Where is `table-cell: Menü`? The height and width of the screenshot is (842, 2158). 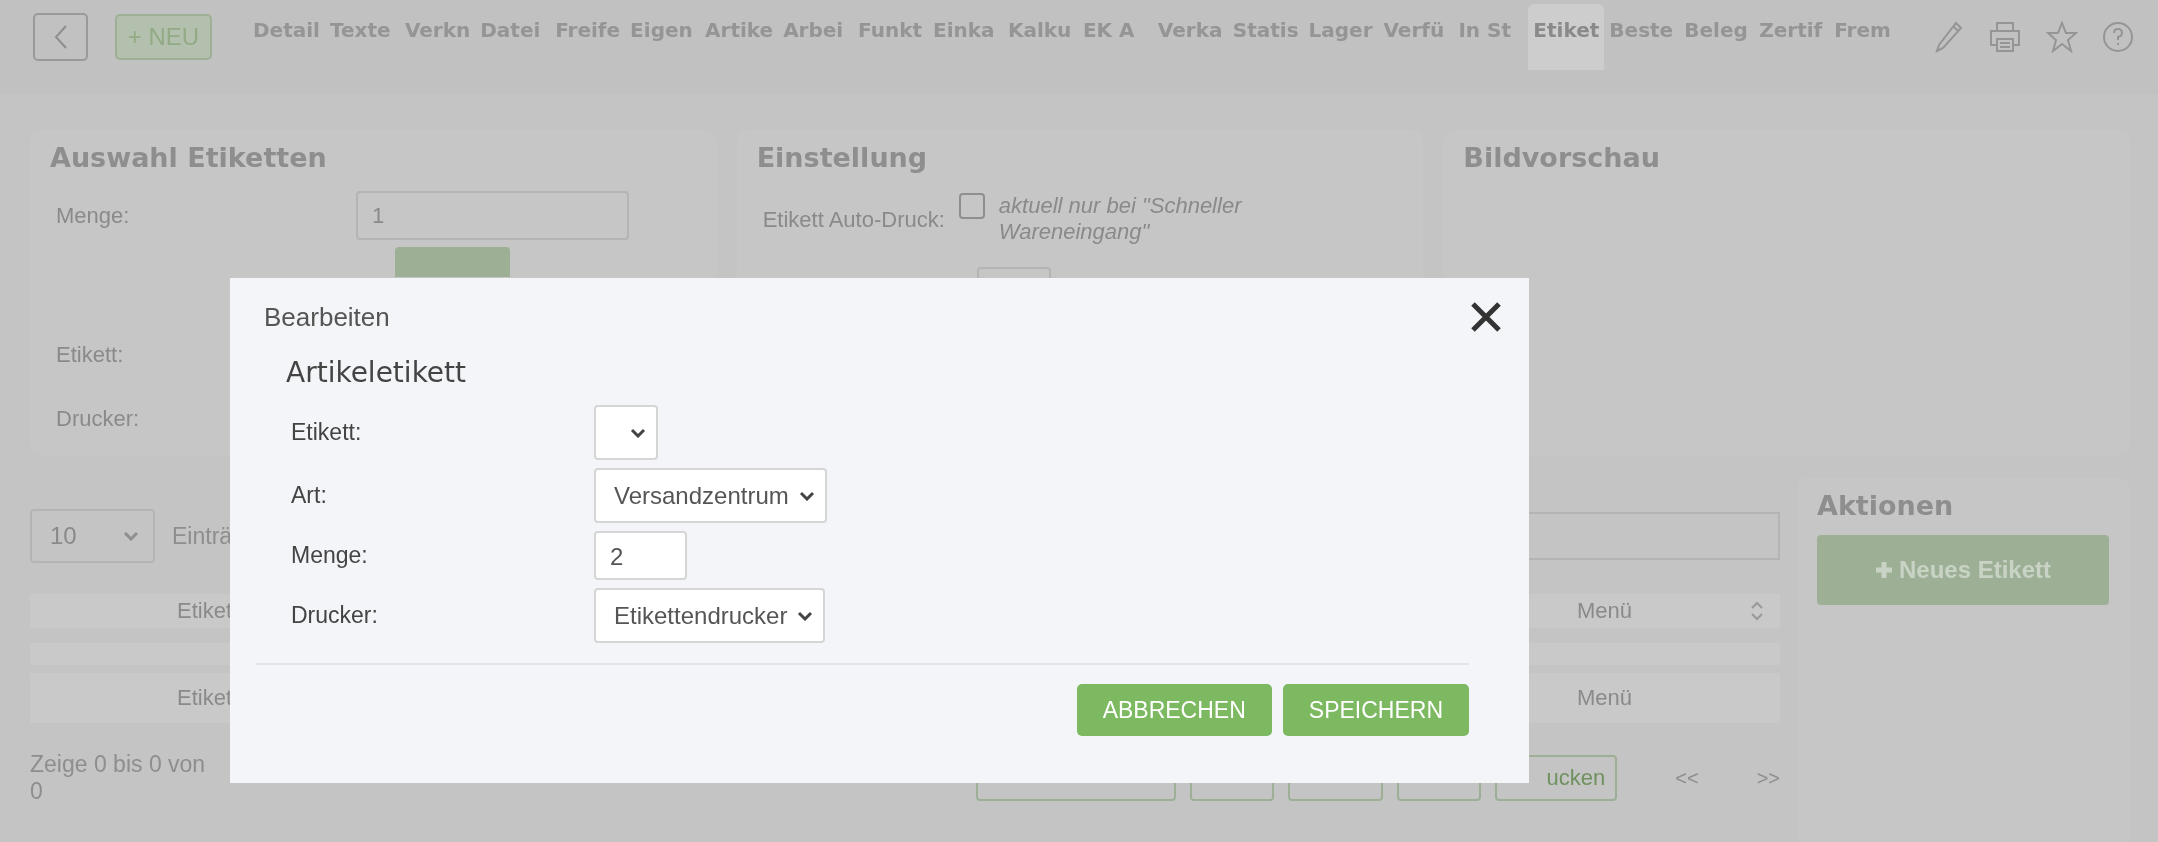
table-cell: Menü is located at coordinates (1605, 698).